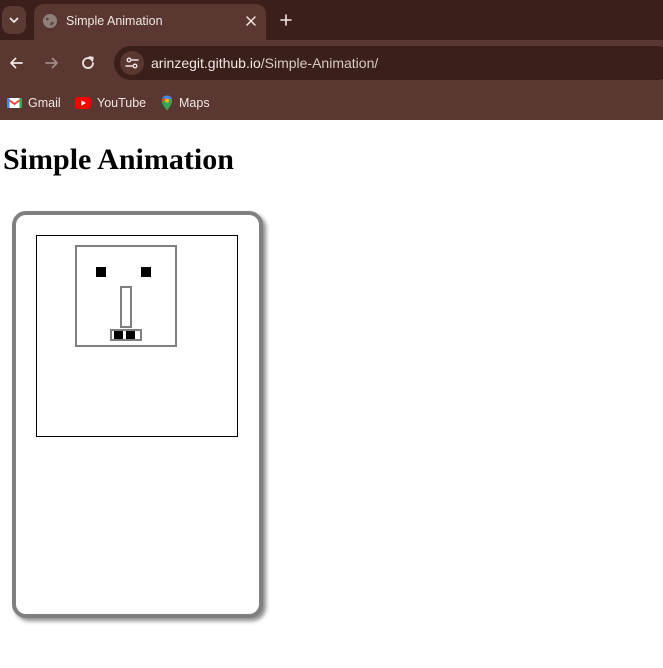  I want to click on forward-button, so click(52, 63).